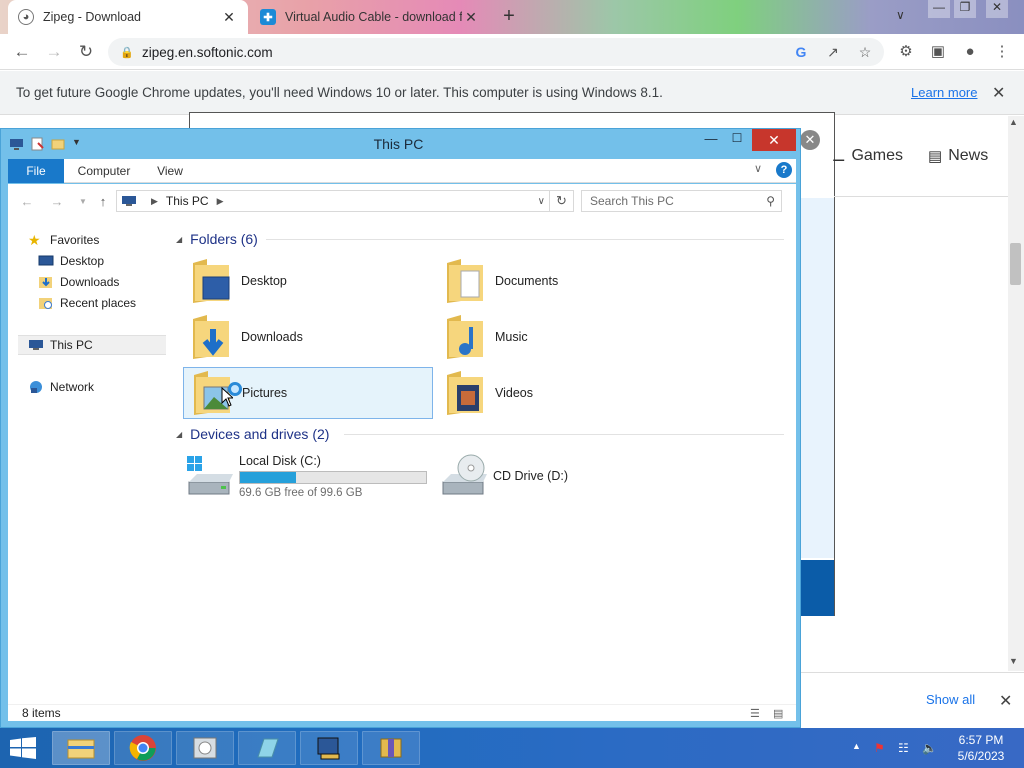 The width and height of the screenshot is (1024, 768). What do you see at coordinates (944, 92) in the screenshot?
I see `learn-more-link: Learn more` at bounding box center [944, 92].